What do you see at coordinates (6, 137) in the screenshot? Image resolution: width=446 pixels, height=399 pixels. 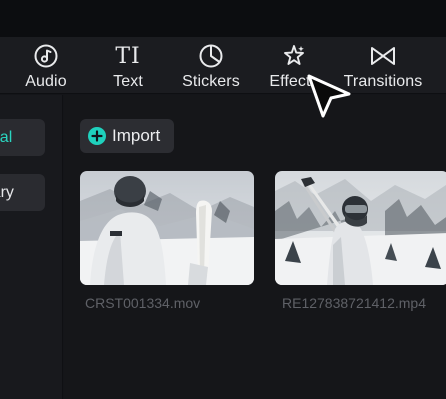 I see `sidebar-item-label: Local` at bounding box center [6, 137].